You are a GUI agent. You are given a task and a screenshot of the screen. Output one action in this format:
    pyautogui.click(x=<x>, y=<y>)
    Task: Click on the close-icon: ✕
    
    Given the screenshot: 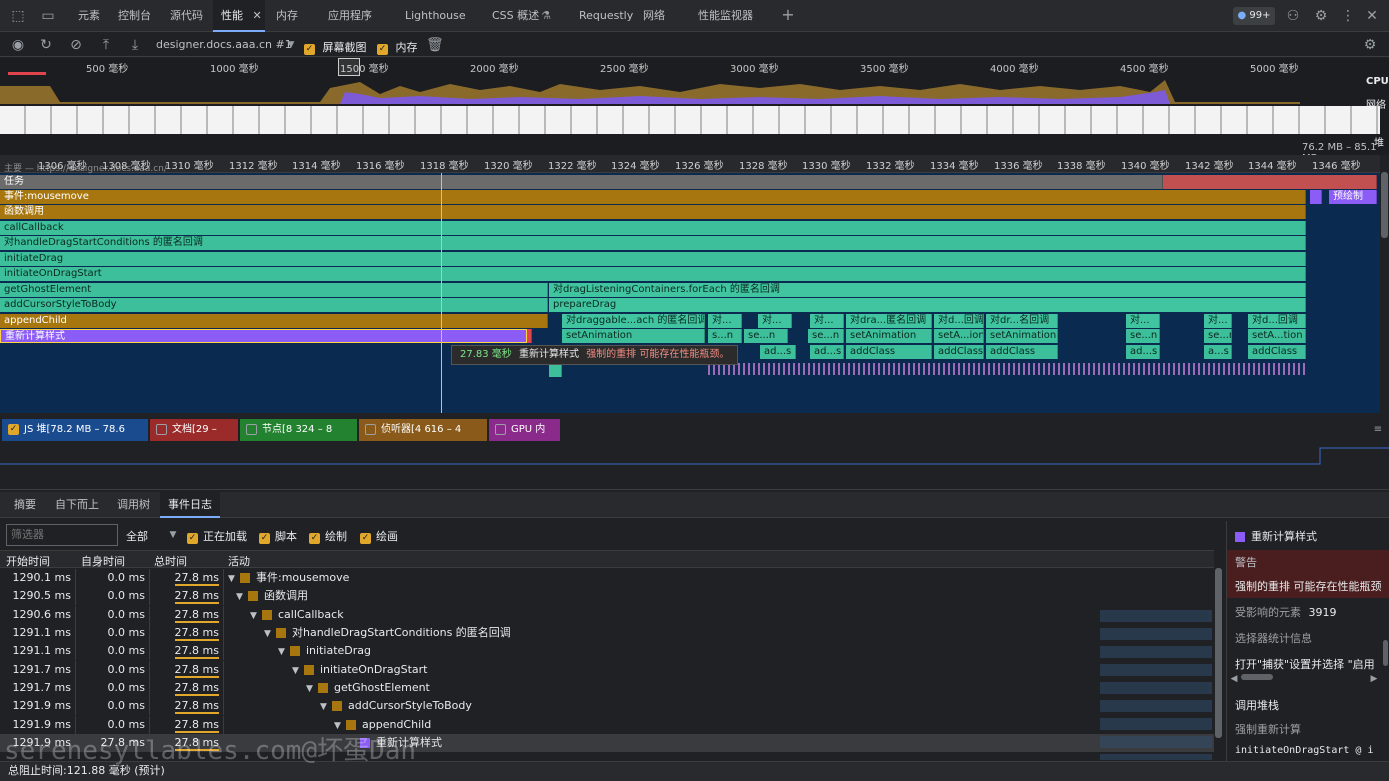 What is the action you would take?
    pyautogui.click(x=257, y=15)
    